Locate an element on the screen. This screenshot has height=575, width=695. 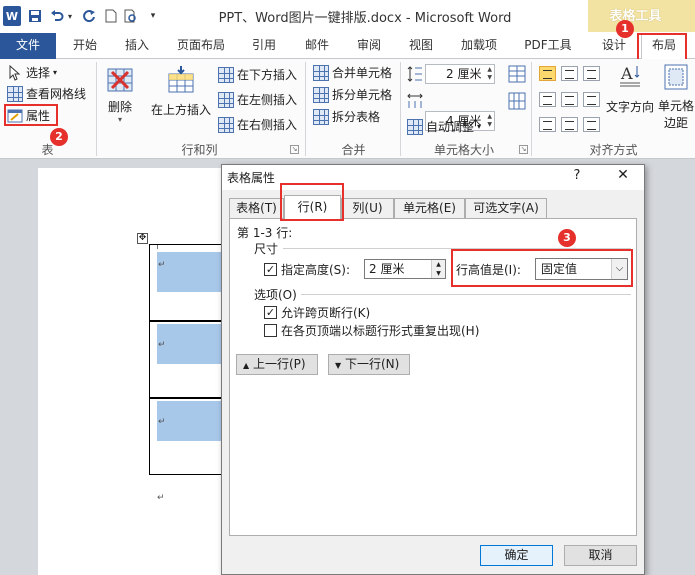
split-cells-icon is located at coordinates (321, 94).